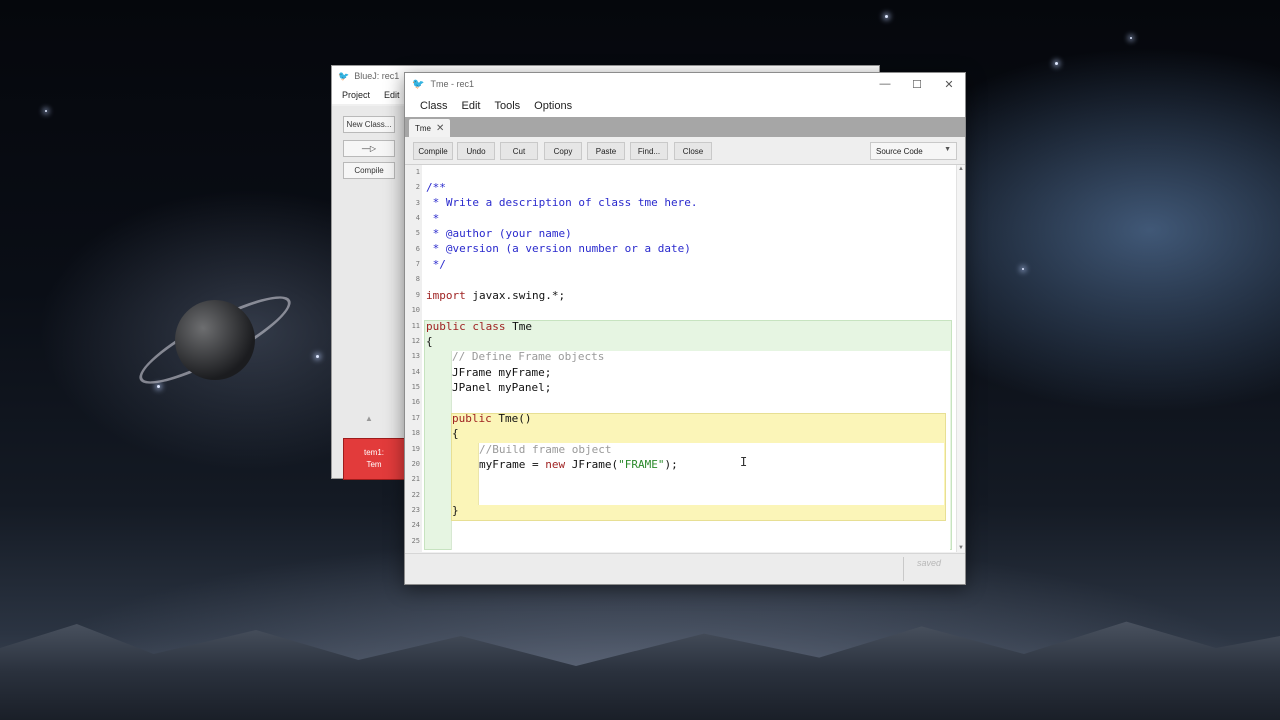 This screenshot has height=720, width=1280. Describe the element at coordinates (415, 372) in the screenshot. I see `line-number: 14` at that location.